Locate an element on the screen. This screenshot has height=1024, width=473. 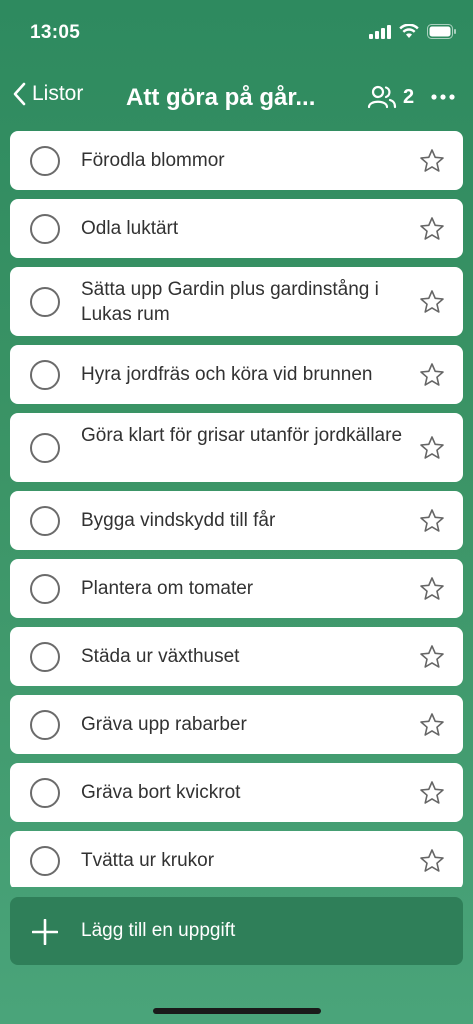
add-task-button: Lägg till en uppgift is located at coordinates (236, 931).